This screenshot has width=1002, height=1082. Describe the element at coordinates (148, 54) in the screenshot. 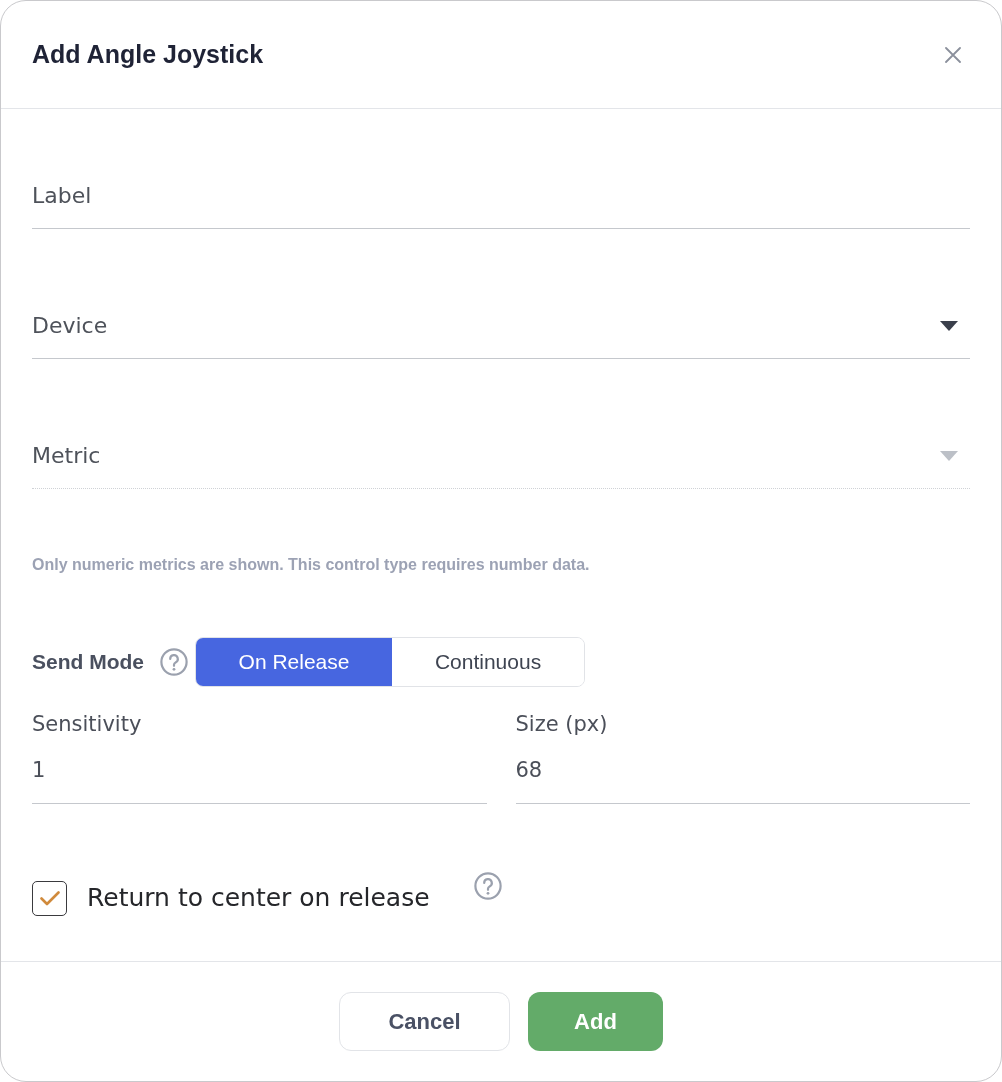

I see `dialog-title: Add Angle Joystick` at that location.